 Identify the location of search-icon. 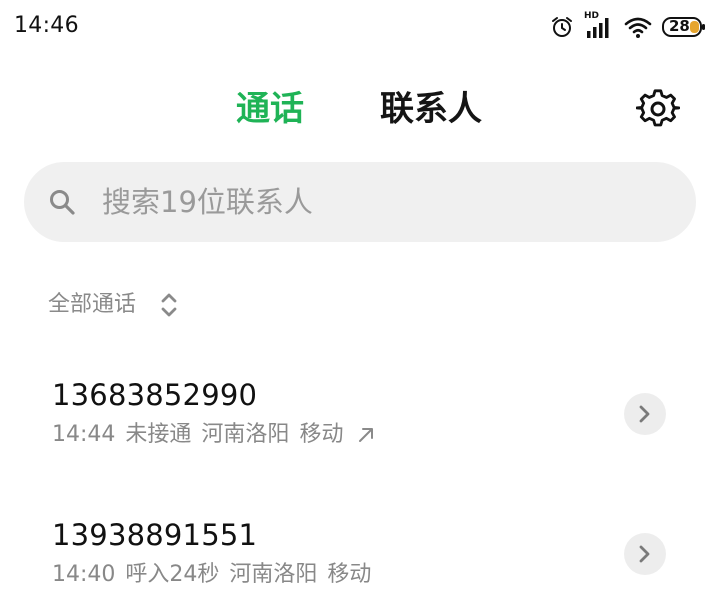
(62, 202).